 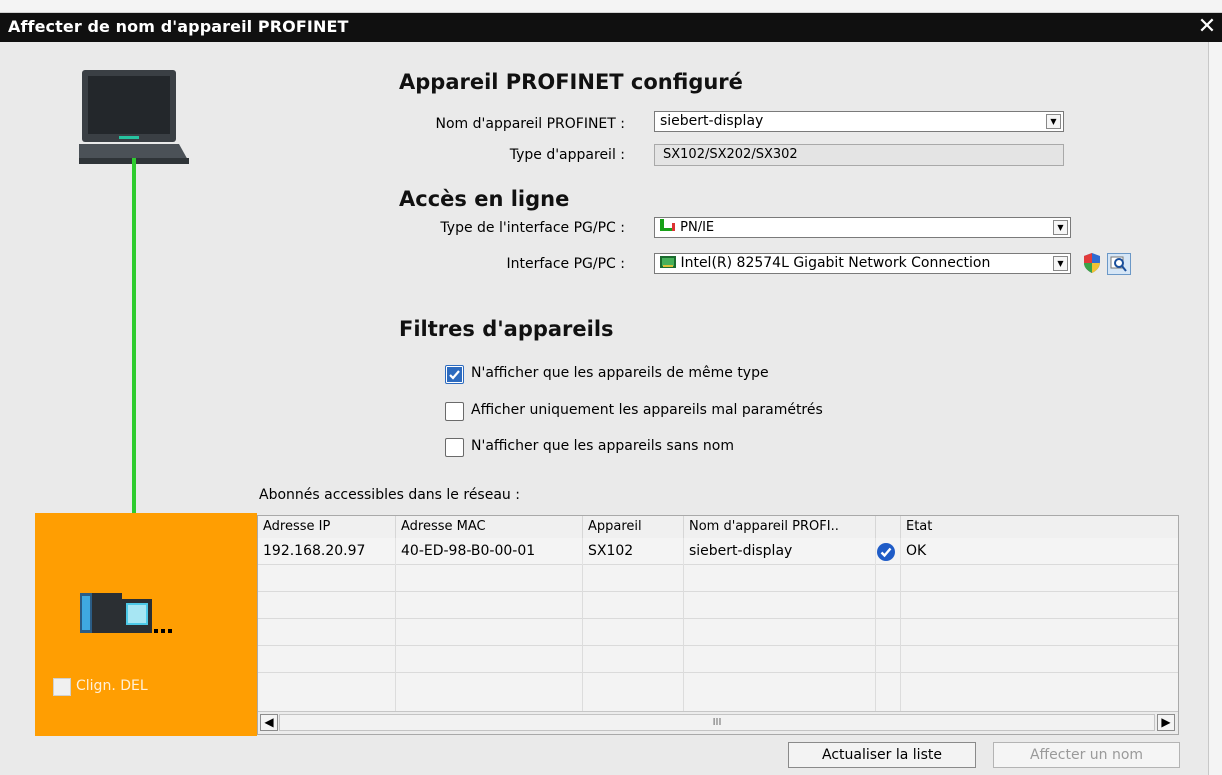 What do you see at coordinates (602, 446) in the screenshot?
I see `filter-unnamed-label: N'afficher que les appareils sans nom` at bounding box center [602, 446].